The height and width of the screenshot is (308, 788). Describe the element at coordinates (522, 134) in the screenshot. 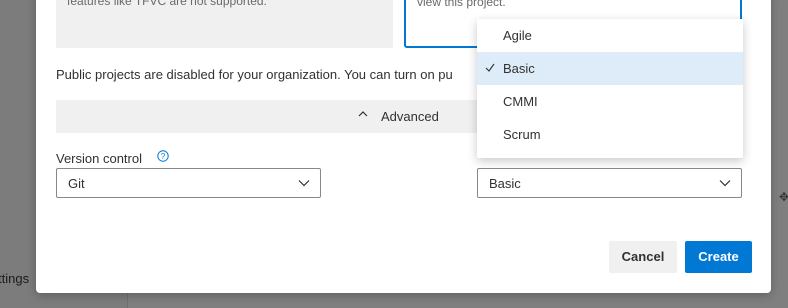

I see `option-label: Scrum` at that location.